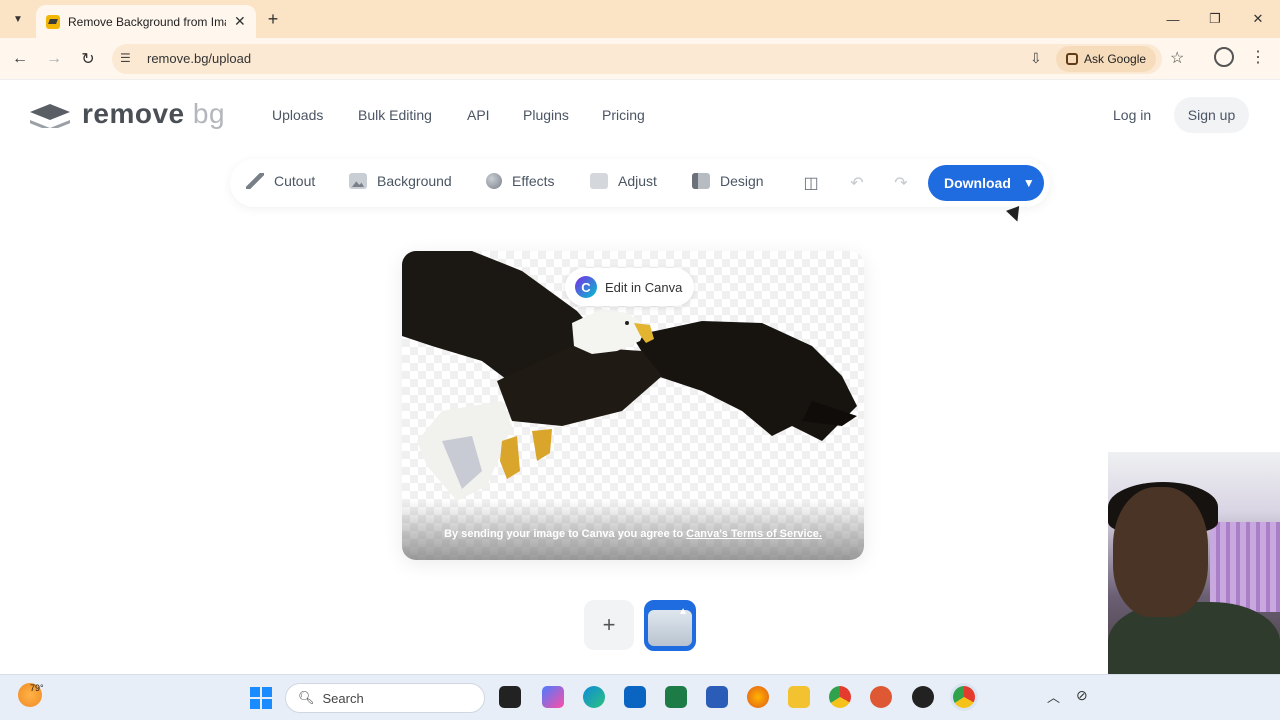 The image size is (1280, 720). I want to click on compare-icon: ◫, so click(811, 183).